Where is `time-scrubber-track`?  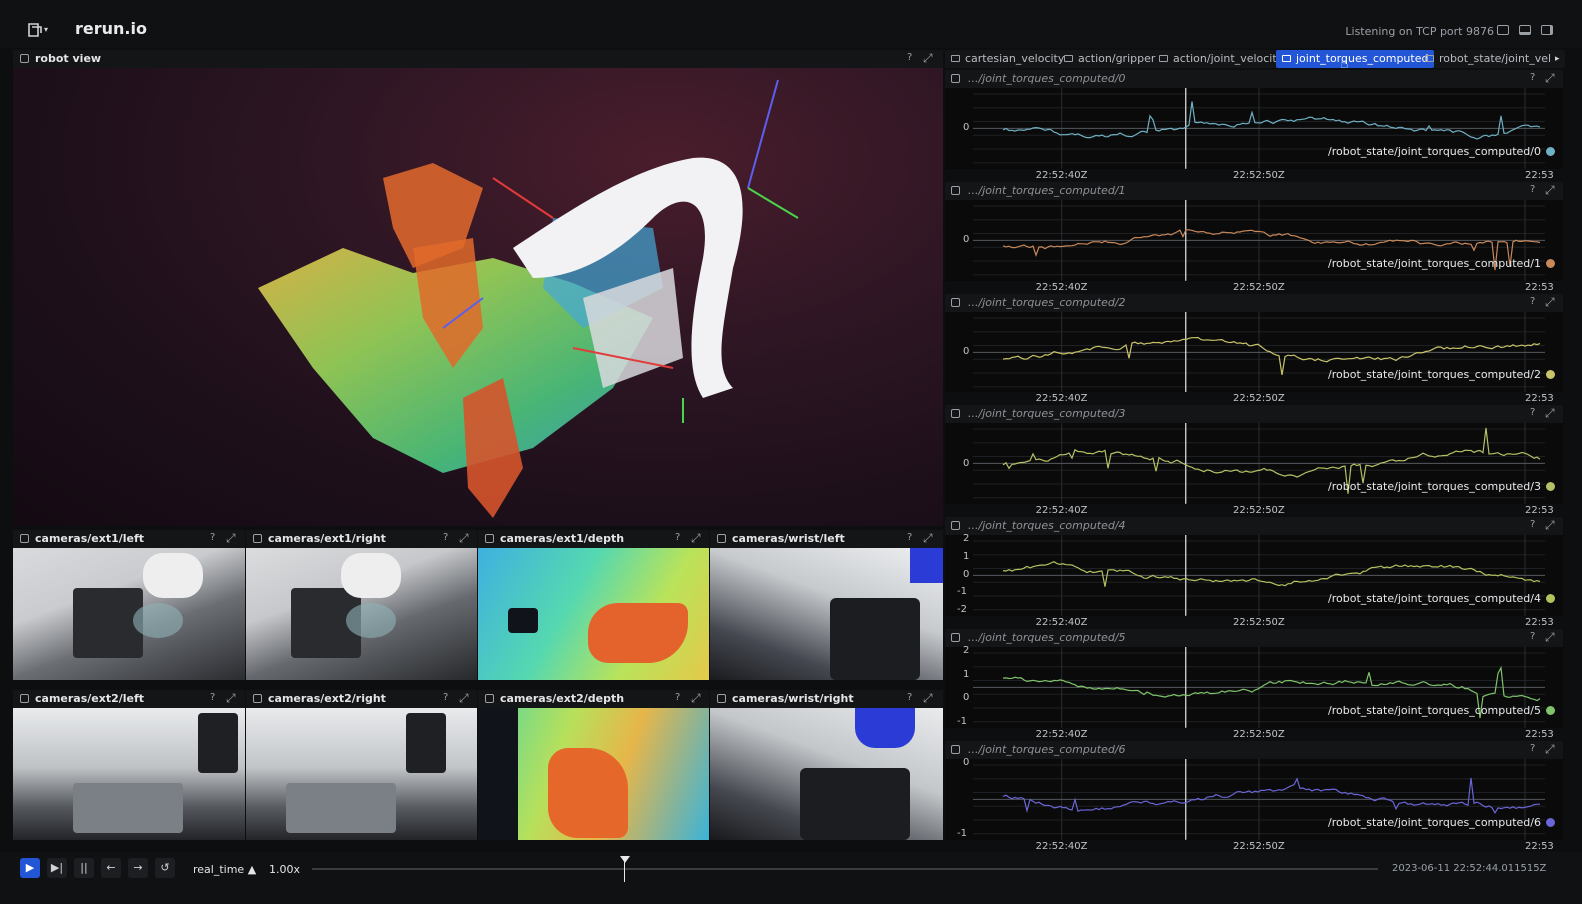
time-scrubber-track is located at coordinates (845, 869).